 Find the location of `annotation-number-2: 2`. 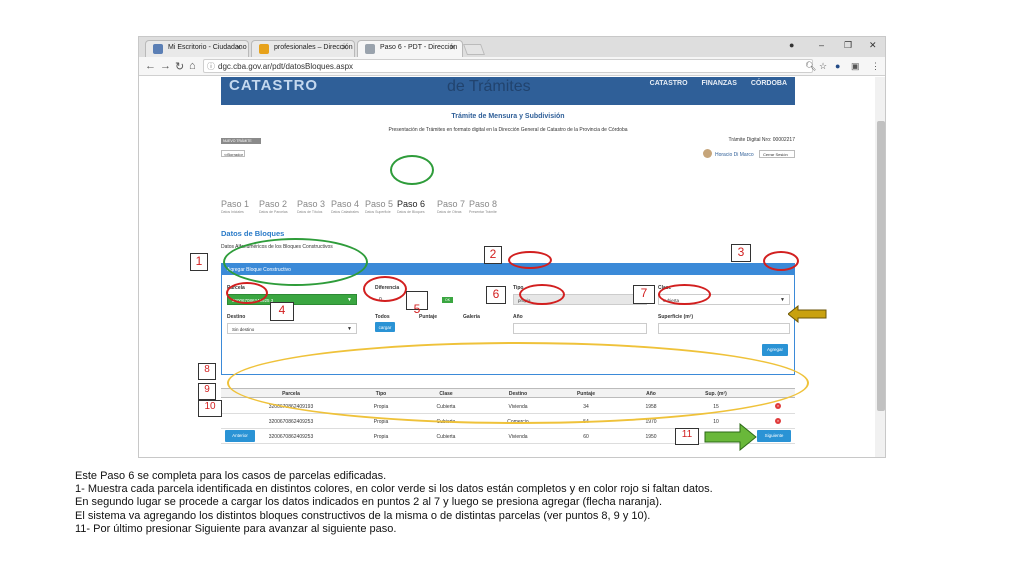

annotation-number-2: 2 is located at coordinates (493, 255).